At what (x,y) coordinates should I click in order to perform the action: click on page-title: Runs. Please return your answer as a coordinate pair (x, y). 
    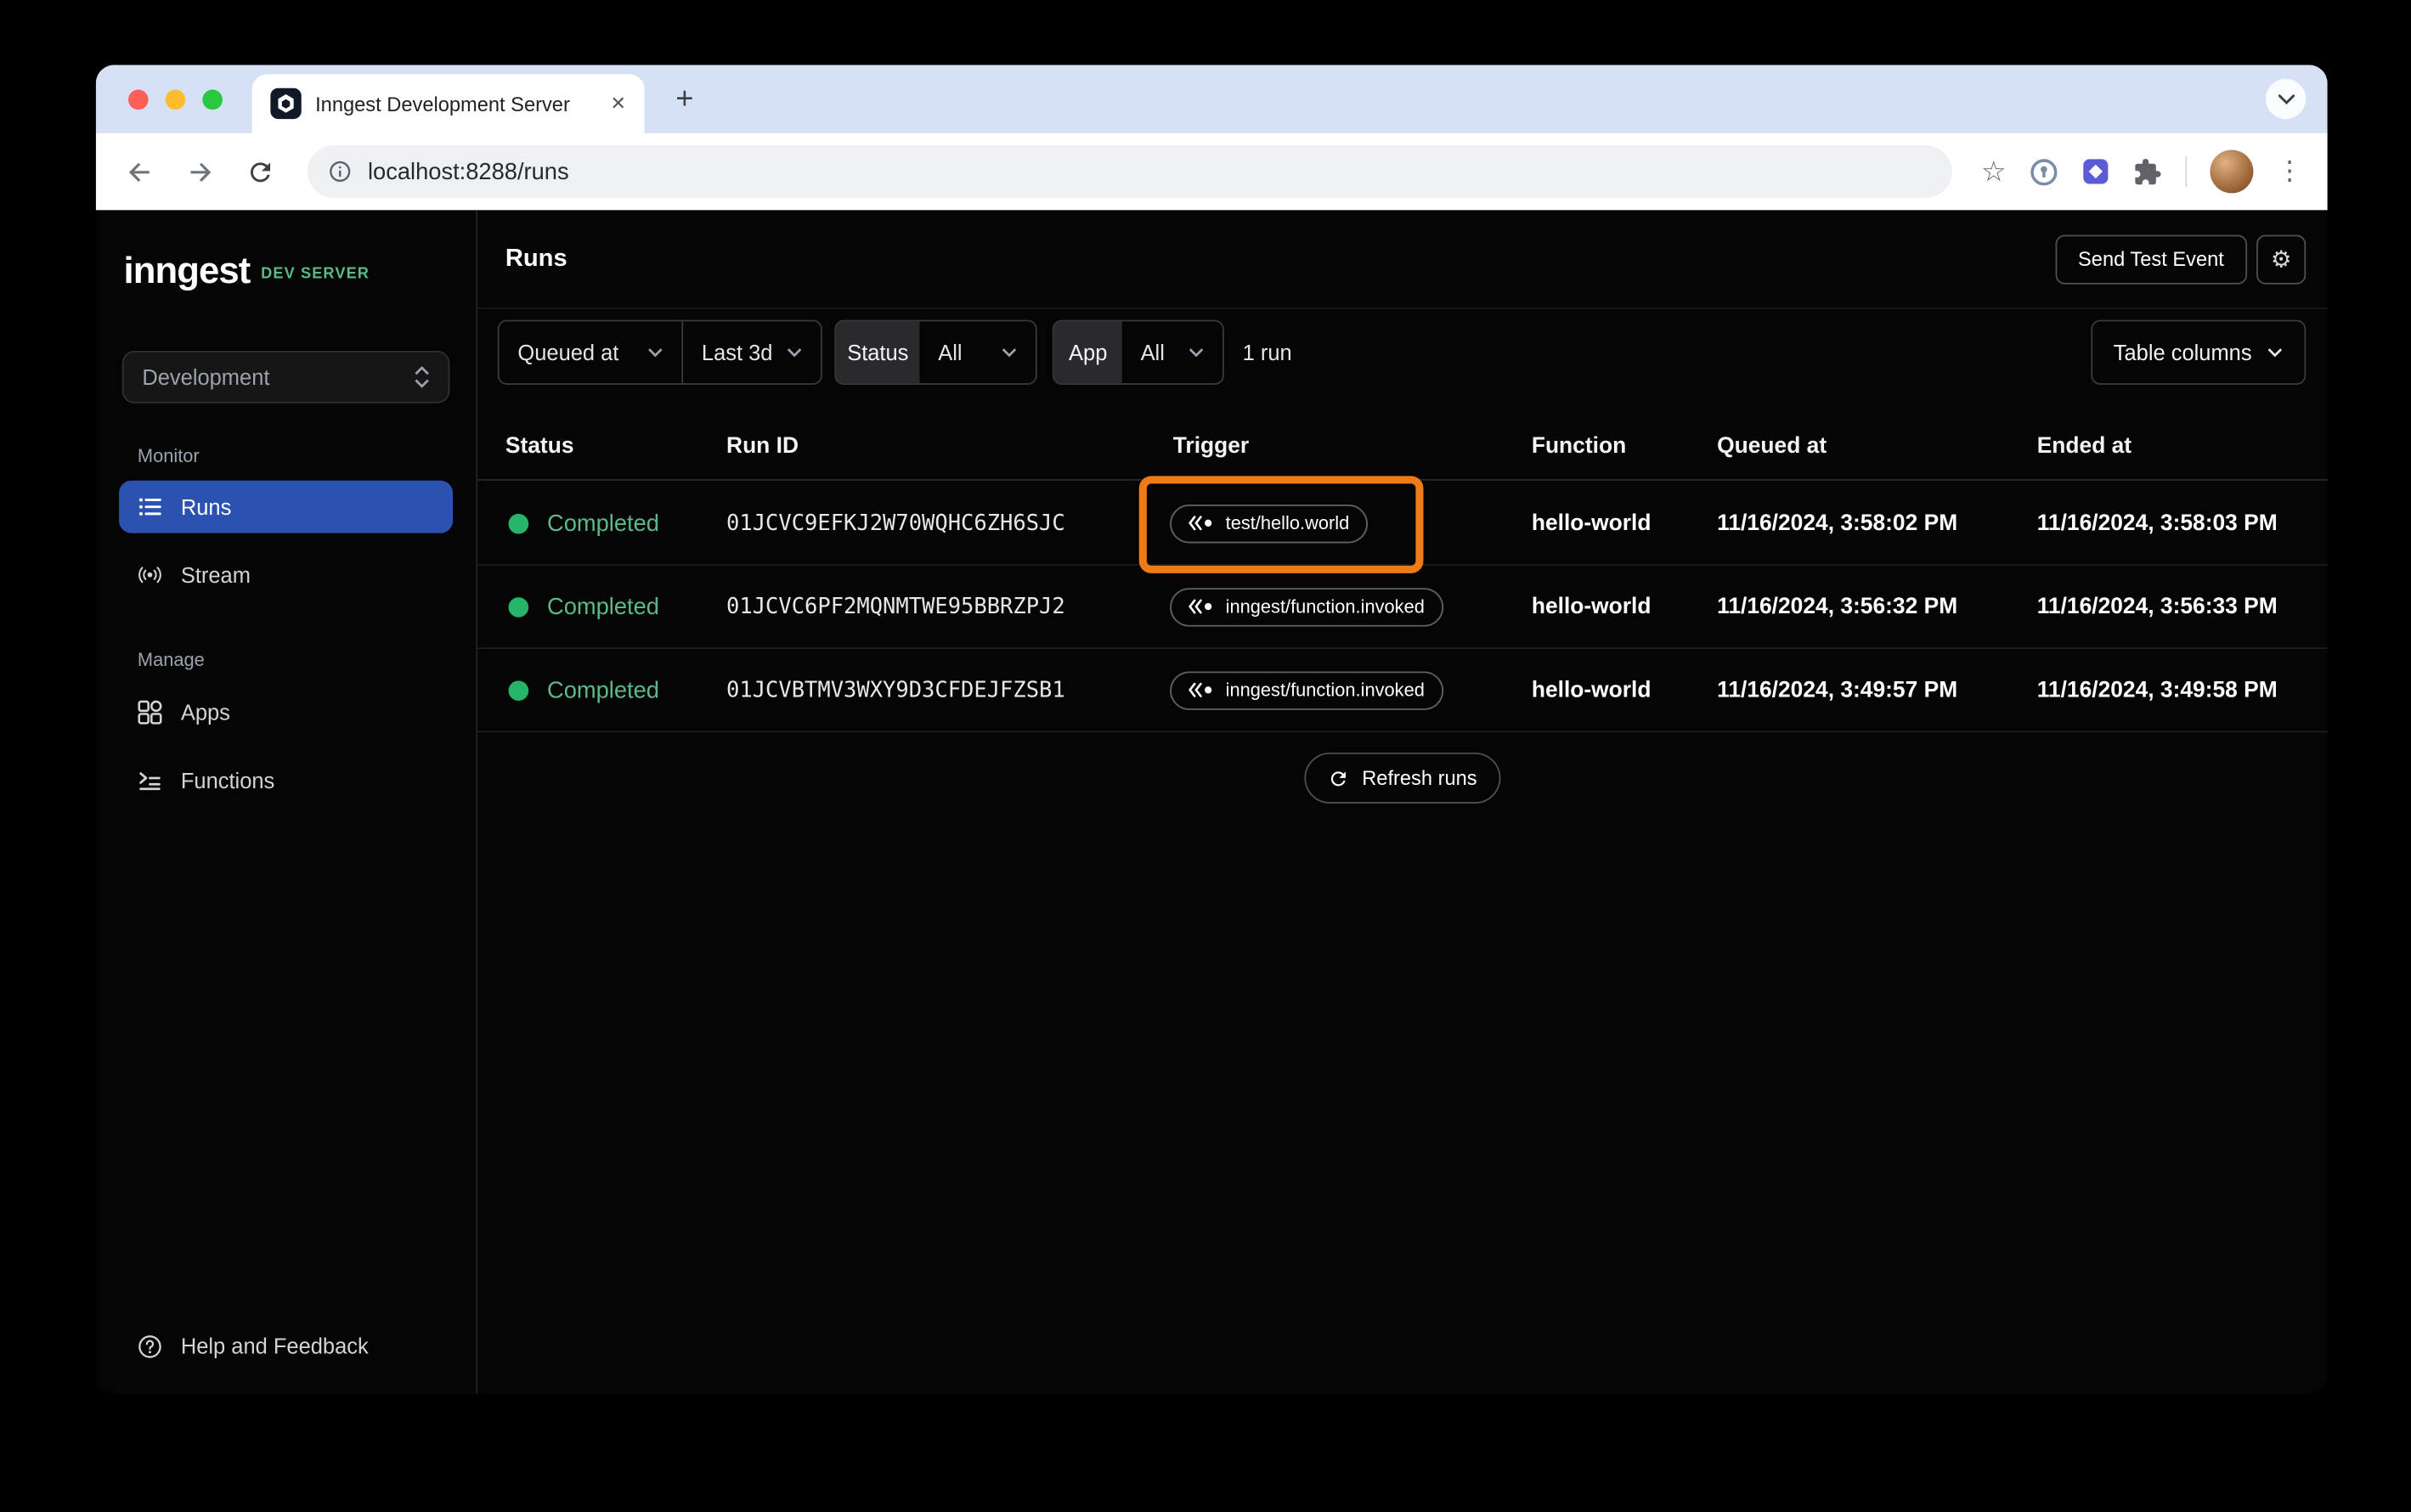
    Looking at the image, I should click on (536, 258).